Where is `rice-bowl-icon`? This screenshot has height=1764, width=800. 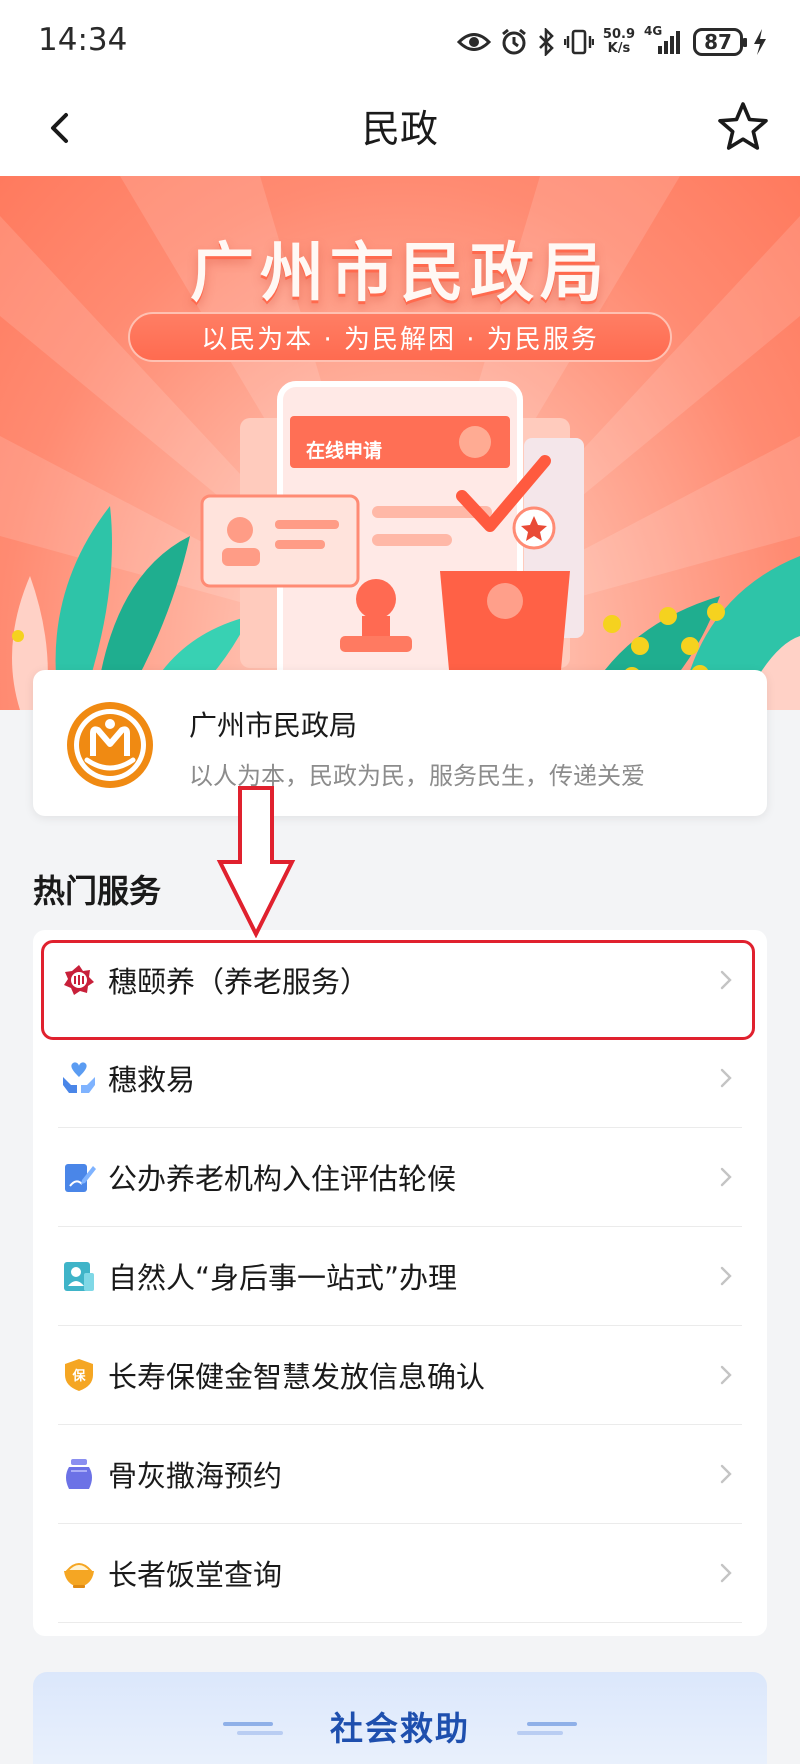 rice-bowl-icon is located at coordinates (79, 1573).